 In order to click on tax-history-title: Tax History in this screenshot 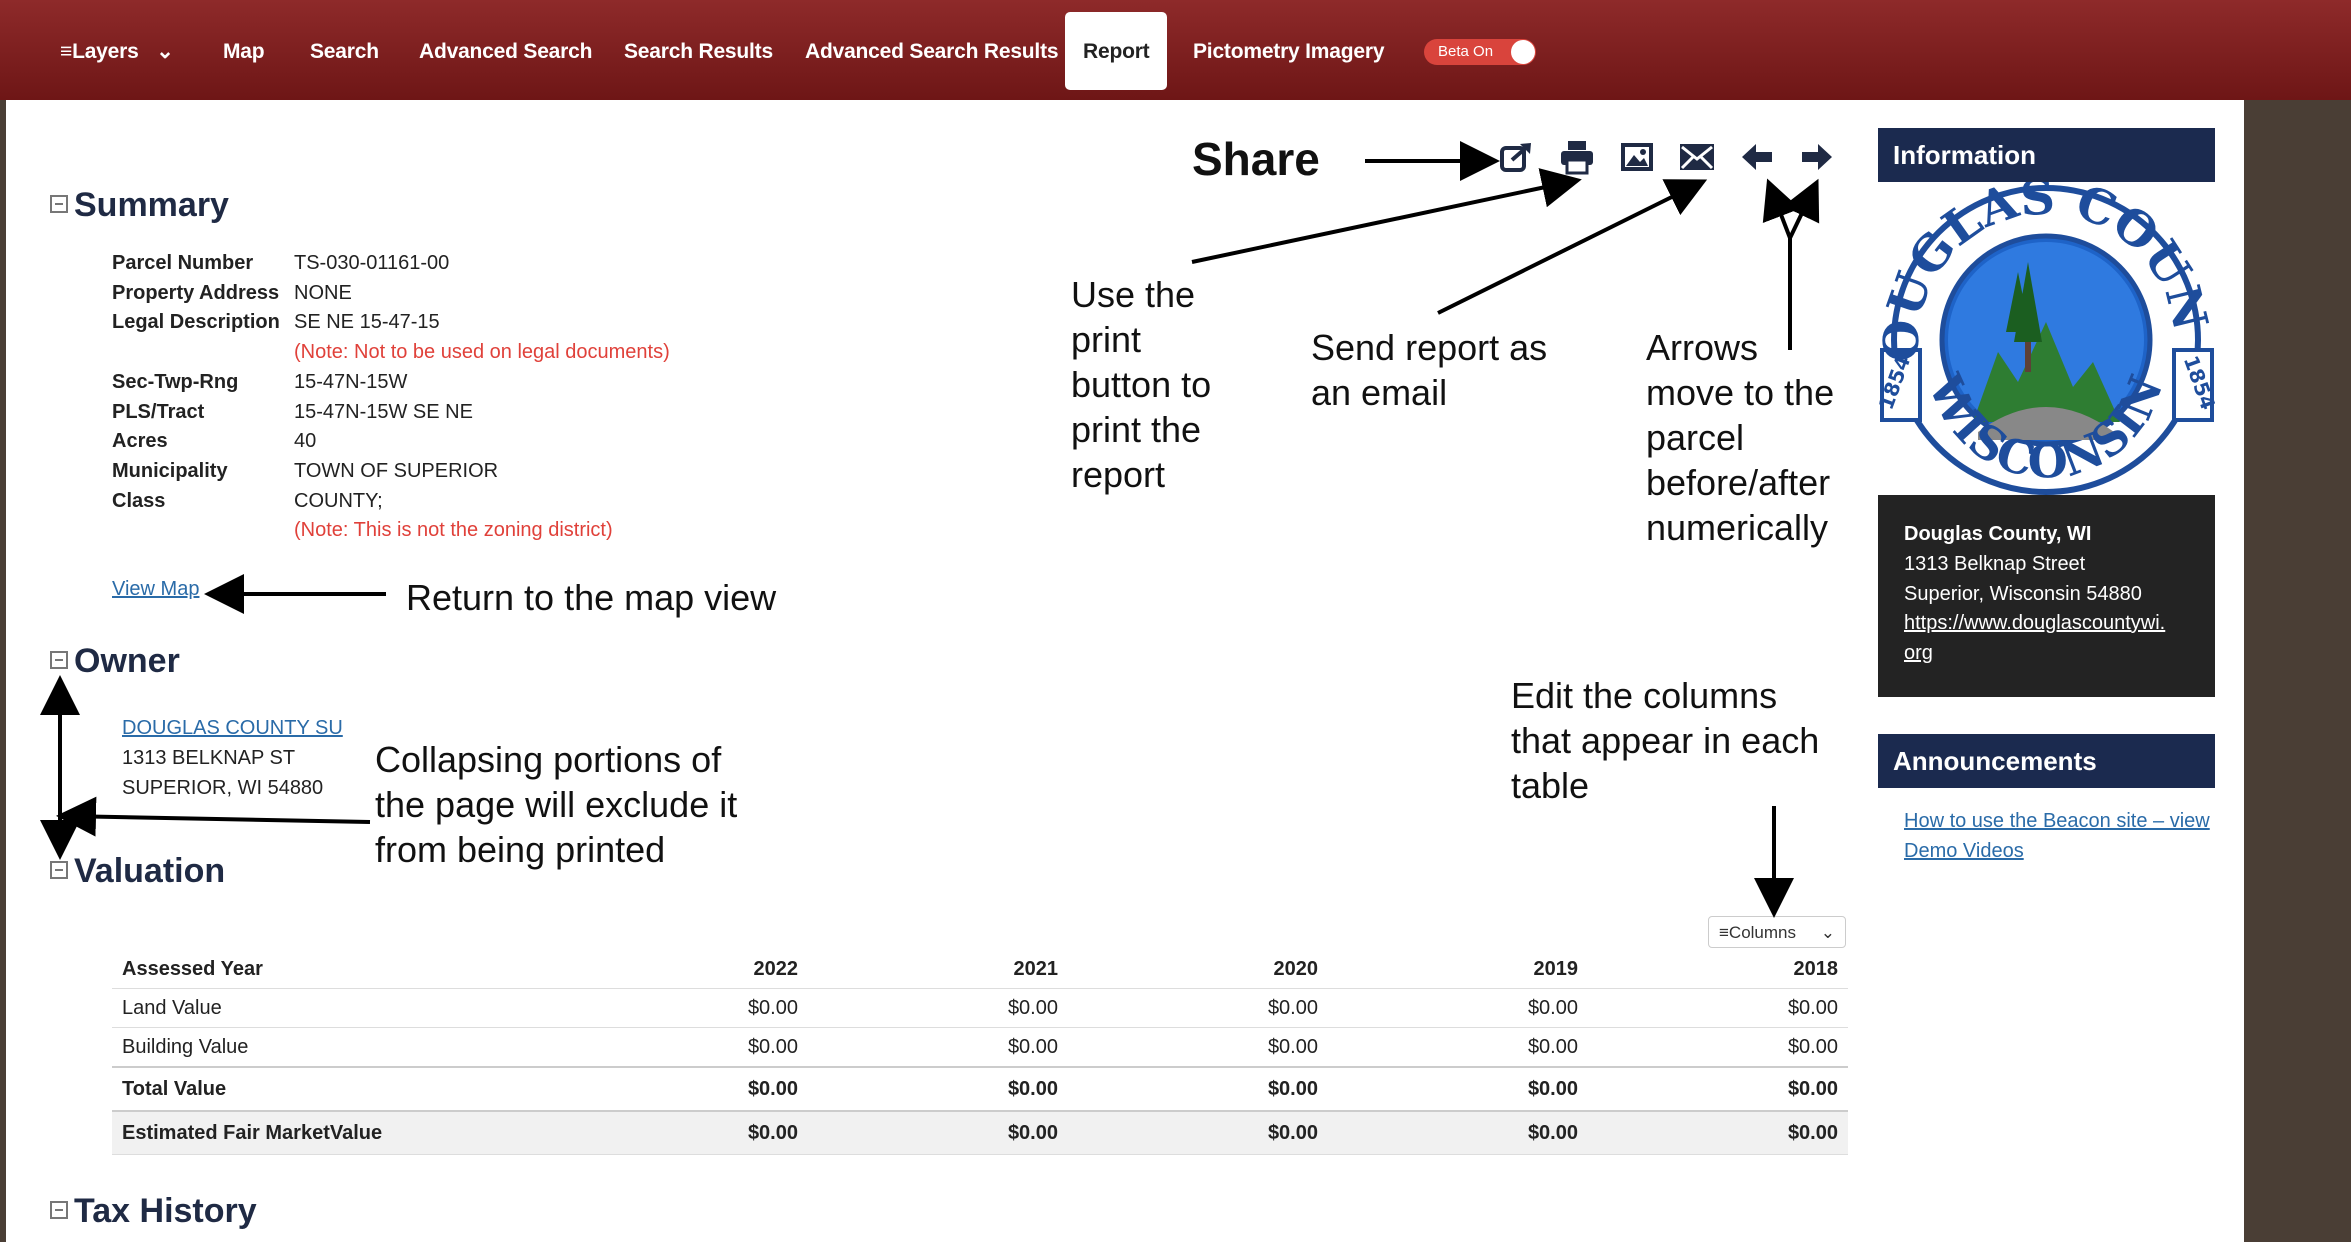, I will do `click(165, 1211)`.